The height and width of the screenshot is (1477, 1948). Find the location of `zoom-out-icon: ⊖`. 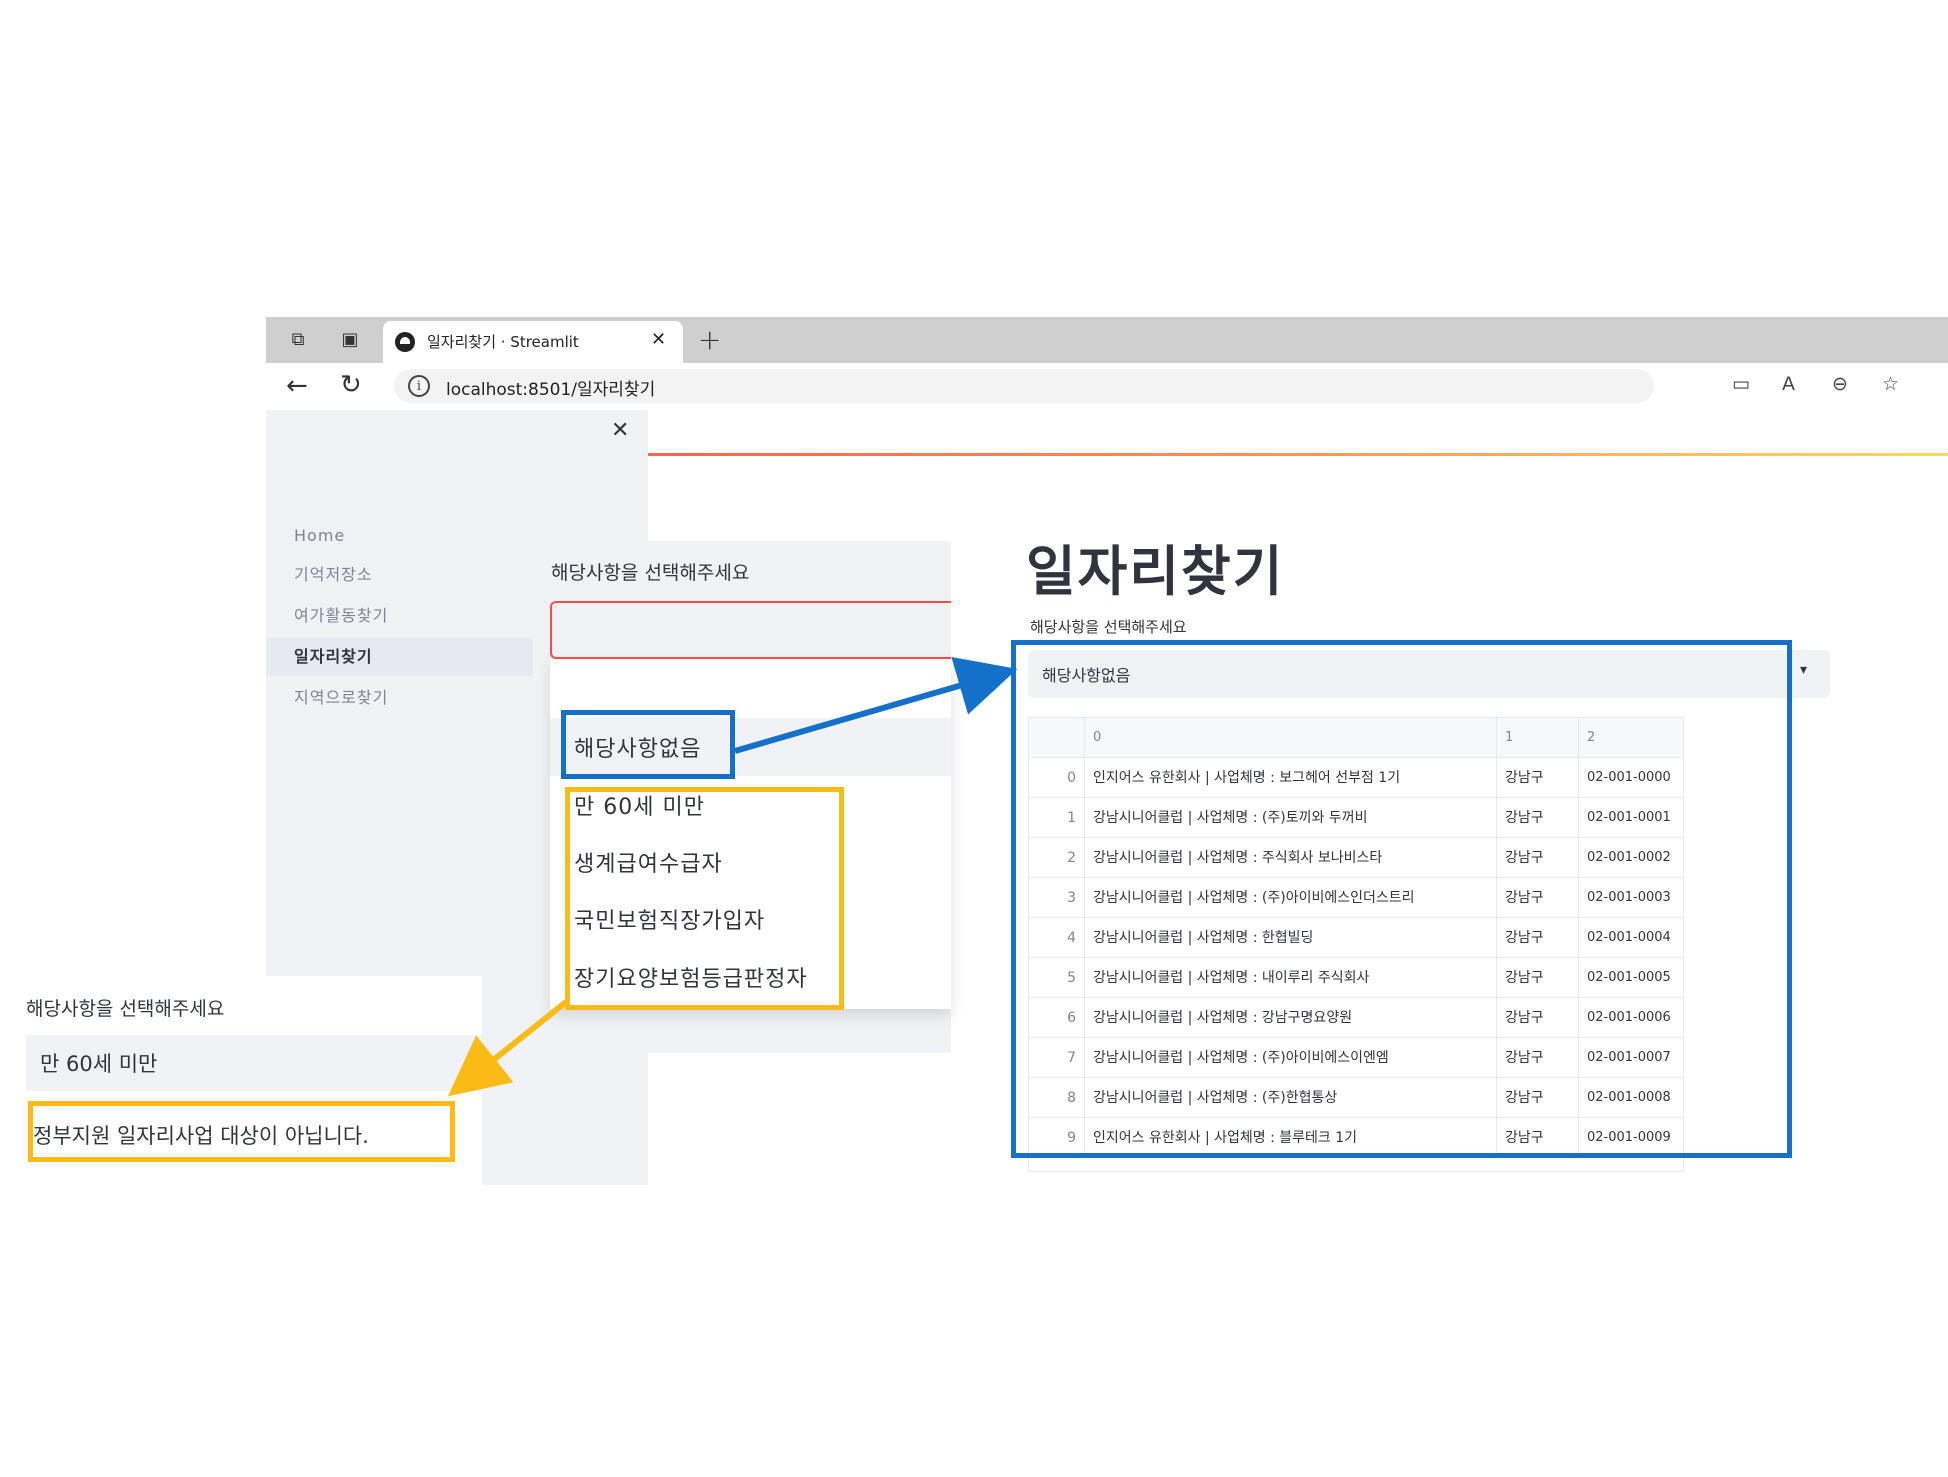

zoom-out-icon: ⊖ is located at coordinates (1840, 384).